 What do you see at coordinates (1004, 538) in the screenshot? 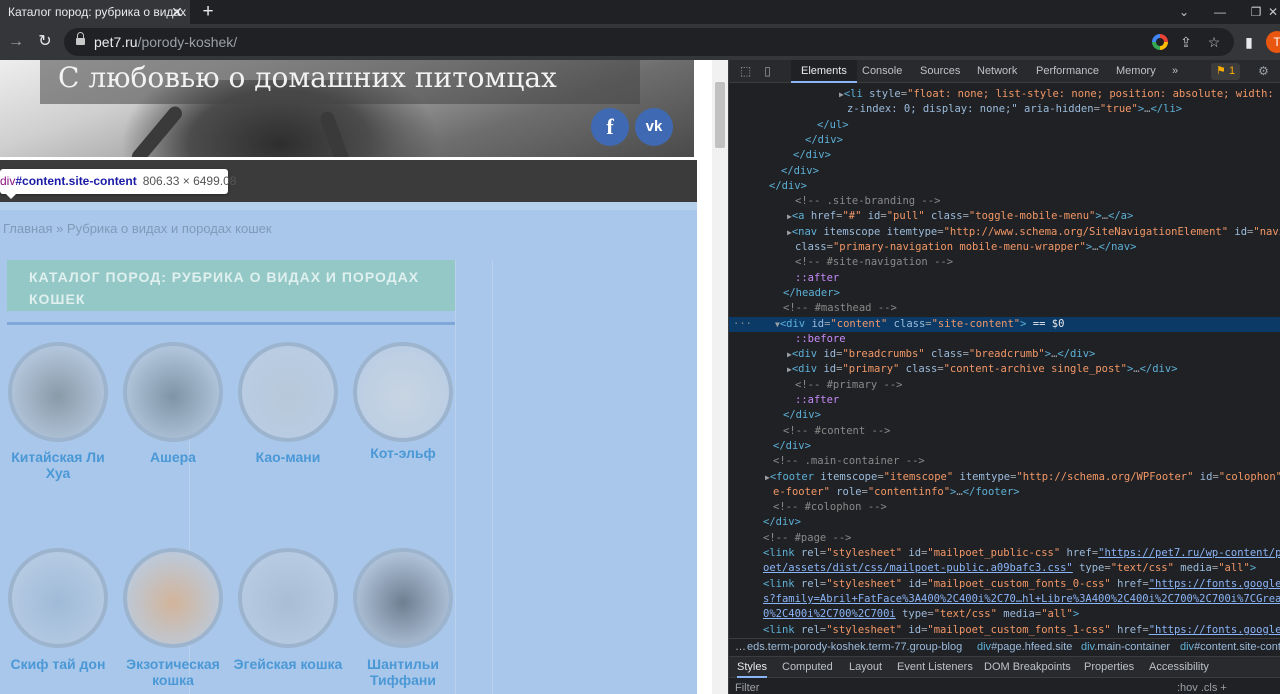
I see `dom-node: <!-- #page -->` at bounding box center [1004, 538].